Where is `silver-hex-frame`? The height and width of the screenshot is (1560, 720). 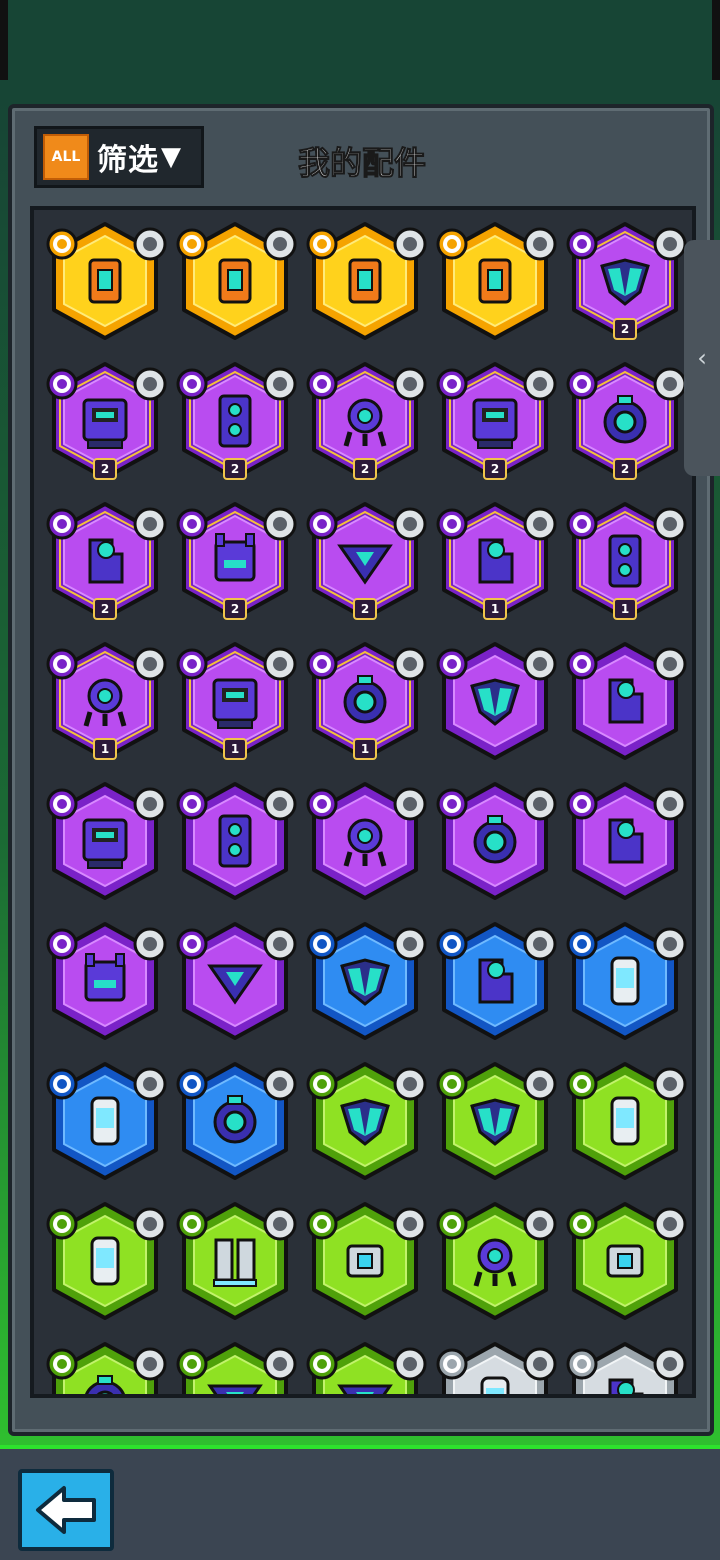
silver-hex-frame is located at coordinates (496, 1368).